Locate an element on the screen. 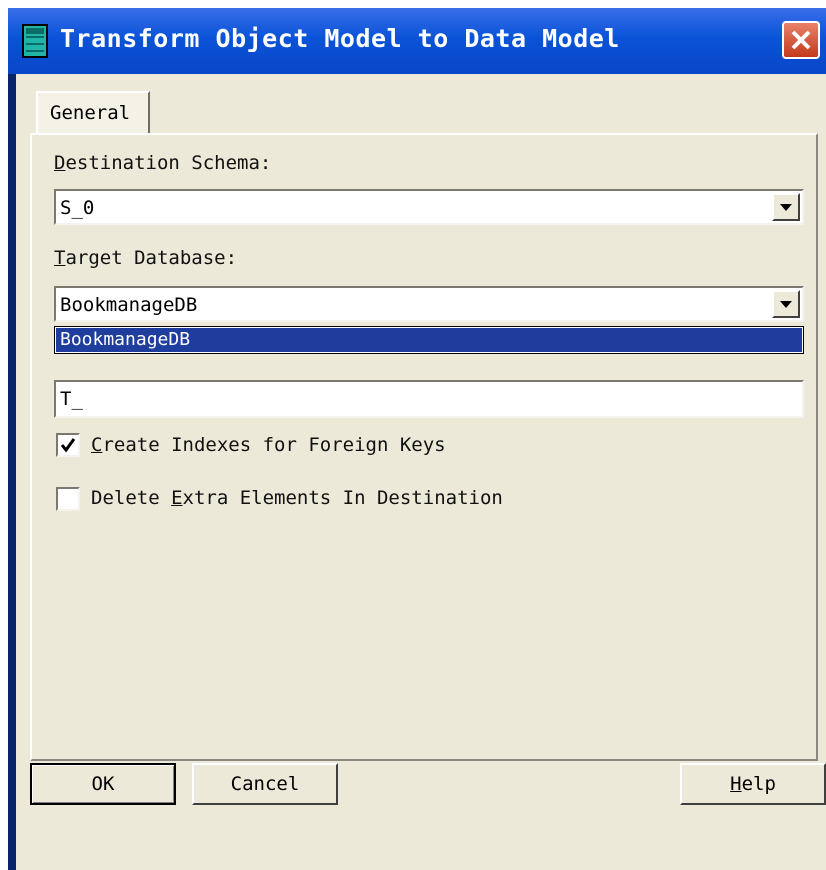  destination-schema-dropdown-button is located at coordinates (786, 207).